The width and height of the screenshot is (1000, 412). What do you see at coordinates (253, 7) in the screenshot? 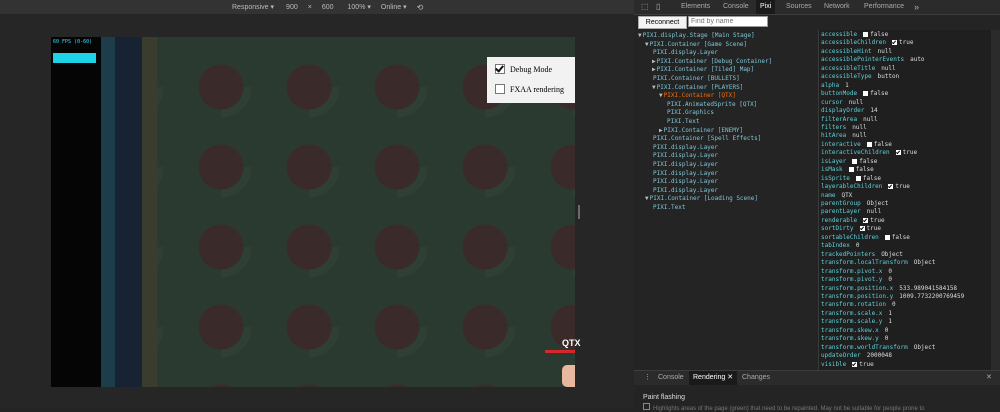
I see `device-select: Responsive ▾` at bounding box center [253, 7].